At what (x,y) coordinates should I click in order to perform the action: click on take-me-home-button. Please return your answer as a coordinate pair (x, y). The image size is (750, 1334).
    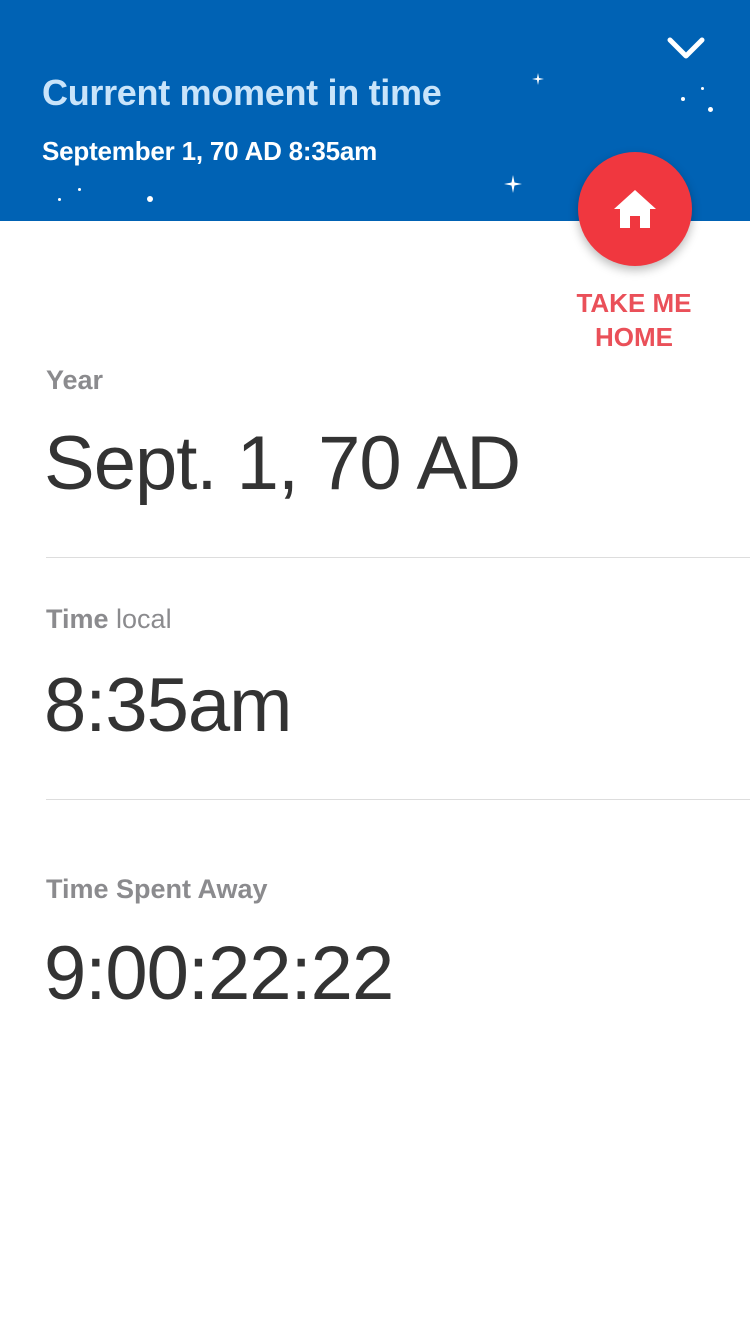
    Looking at the image, I should click on (635, 209).